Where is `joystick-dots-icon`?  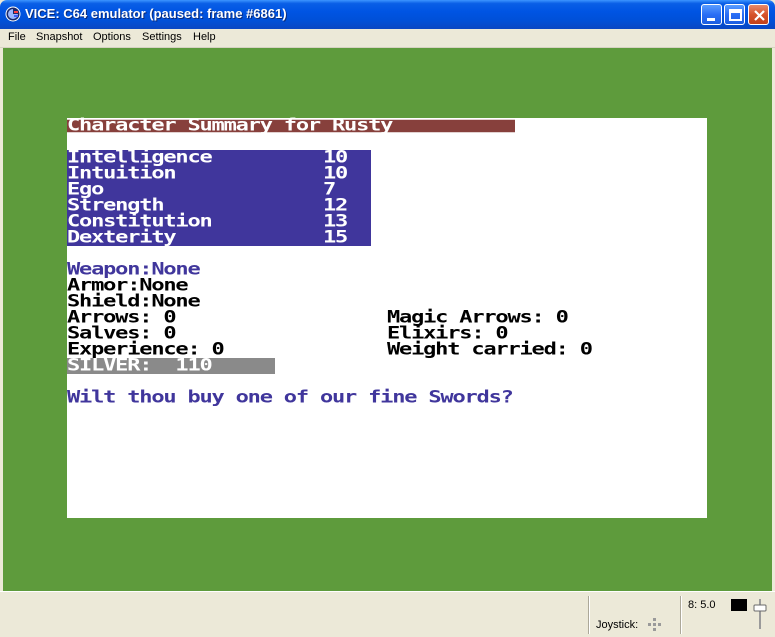 joystick-dots-icon is located at coordinates (654, 624).